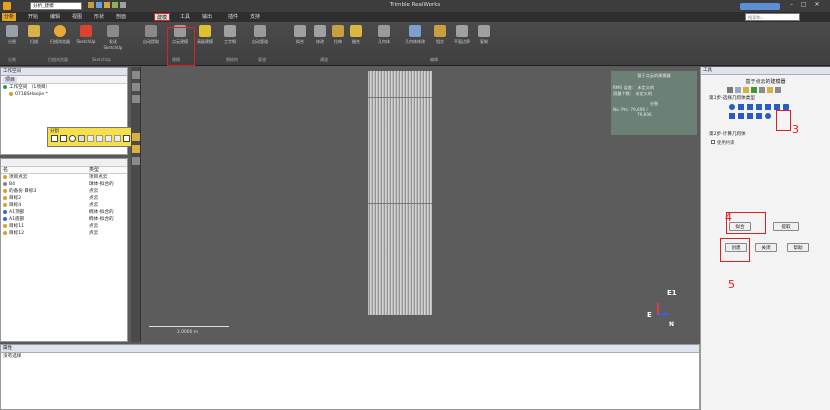  I want to click on geometry-modify-icon, so click(415, 31).